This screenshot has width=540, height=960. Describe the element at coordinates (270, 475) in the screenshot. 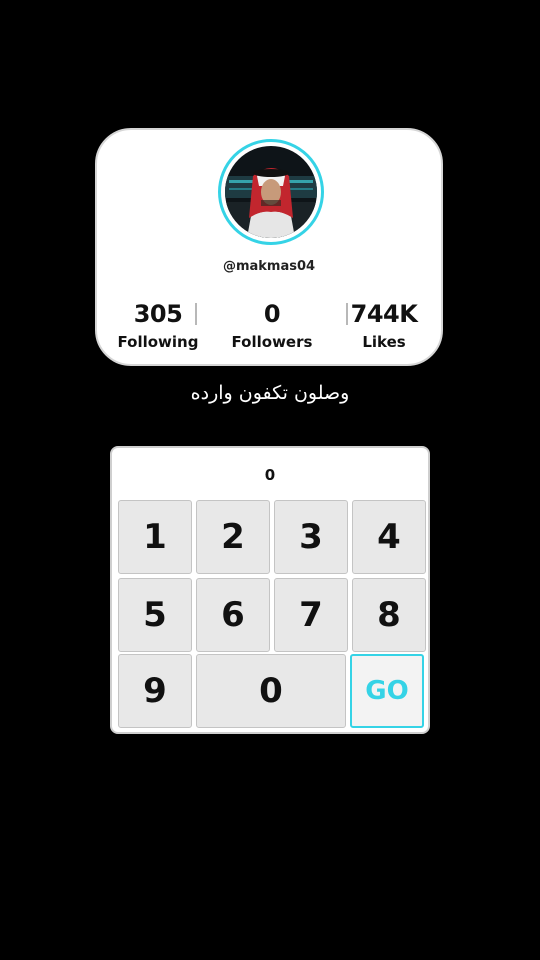

I see `keypad-display: 0` at that location.